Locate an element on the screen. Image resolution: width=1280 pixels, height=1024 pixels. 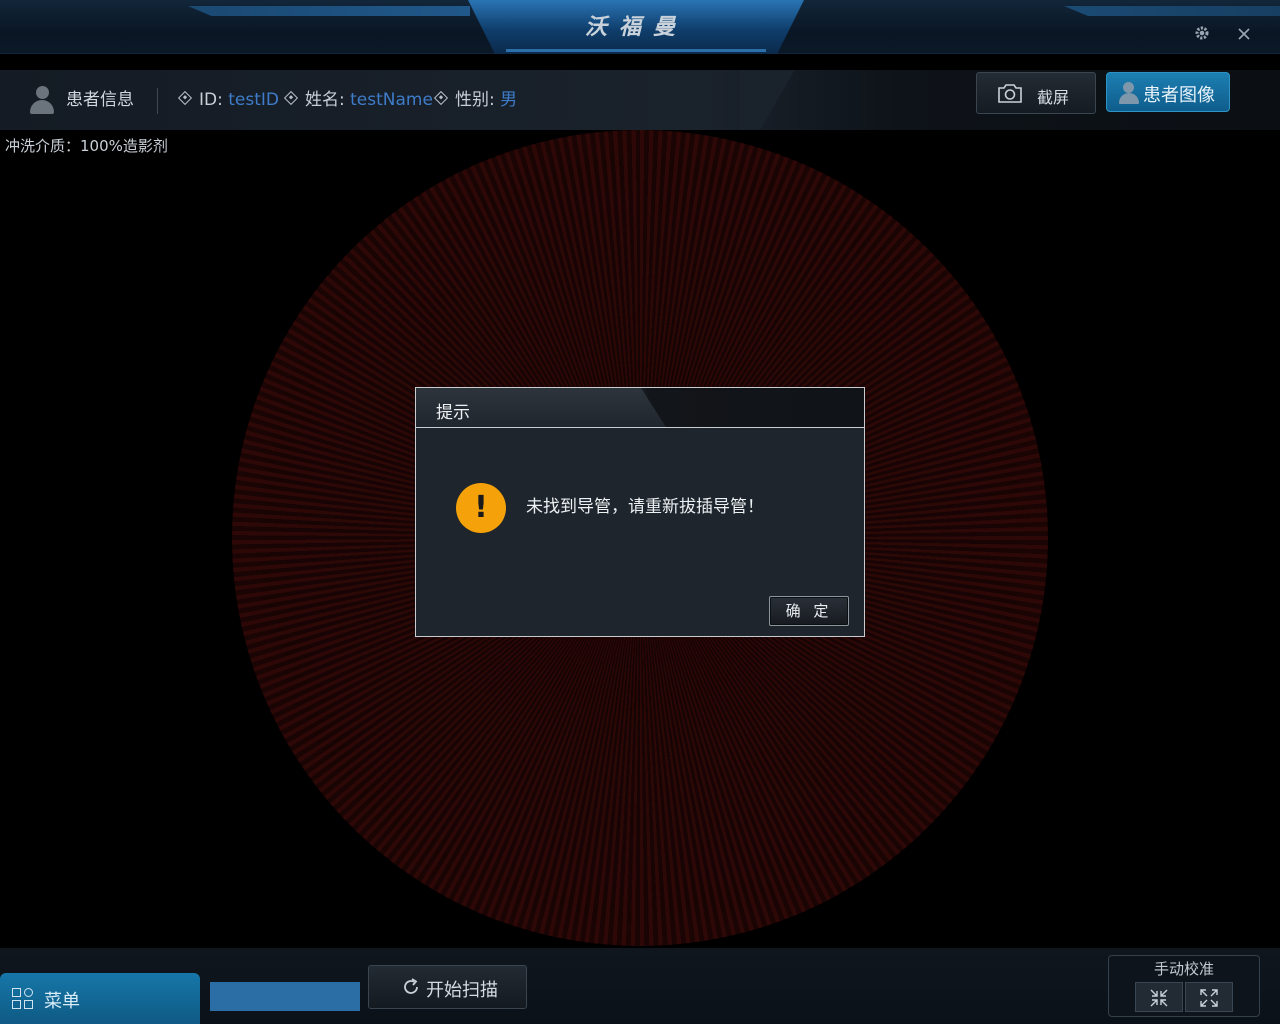
ok-button: 确 定 is located at coordinates (809, 611).